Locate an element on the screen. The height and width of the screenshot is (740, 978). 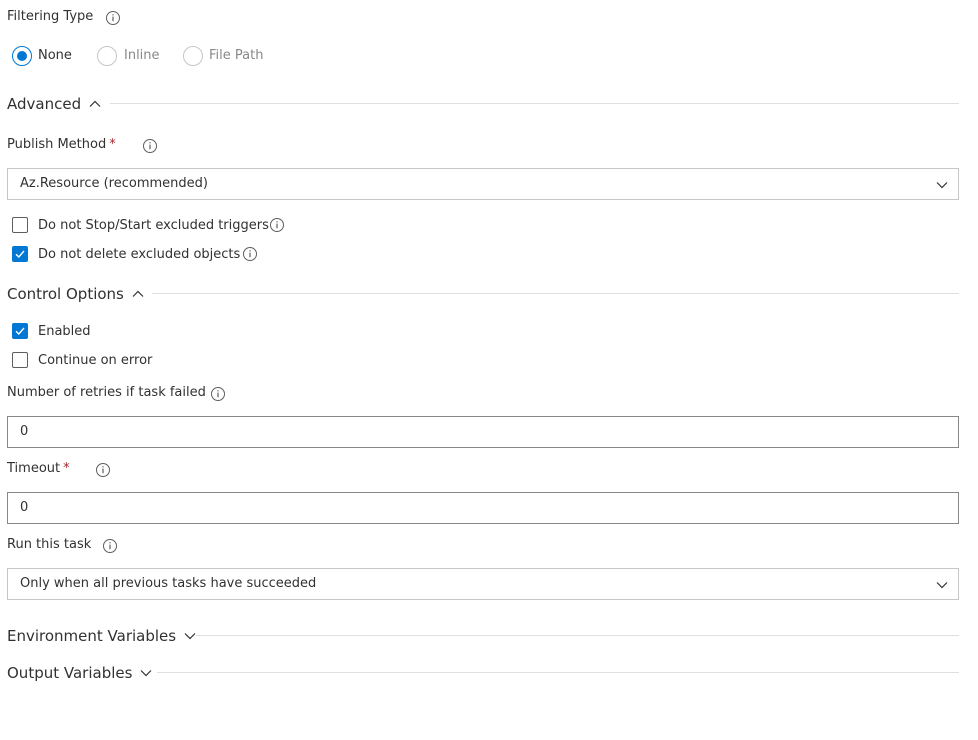
radio-inline-control is located at coordinates (107, 56).